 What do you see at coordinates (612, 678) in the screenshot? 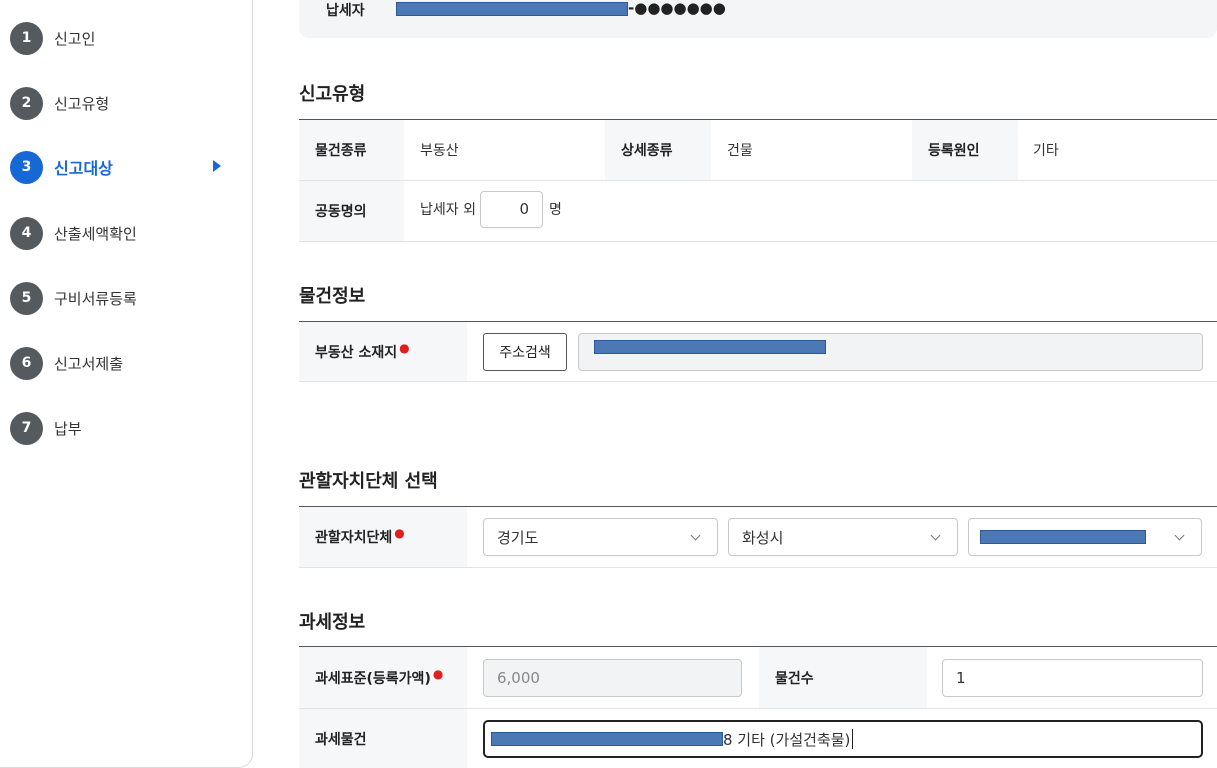
I see `tax-base-field: 6,000` at bounding box center [612, 678].